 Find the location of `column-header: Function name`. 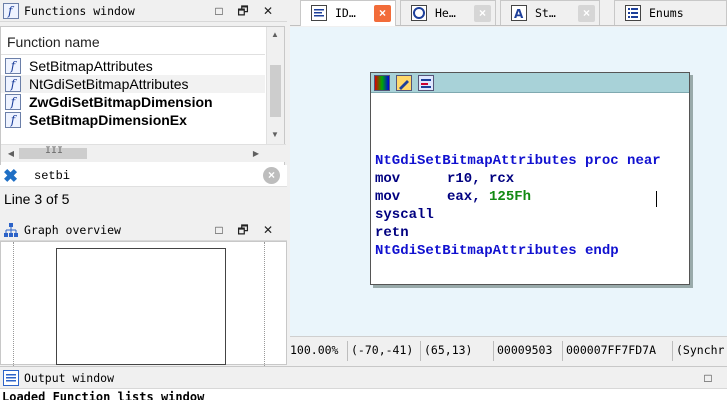

column-header: Function name is located at coordinates (133, 41).